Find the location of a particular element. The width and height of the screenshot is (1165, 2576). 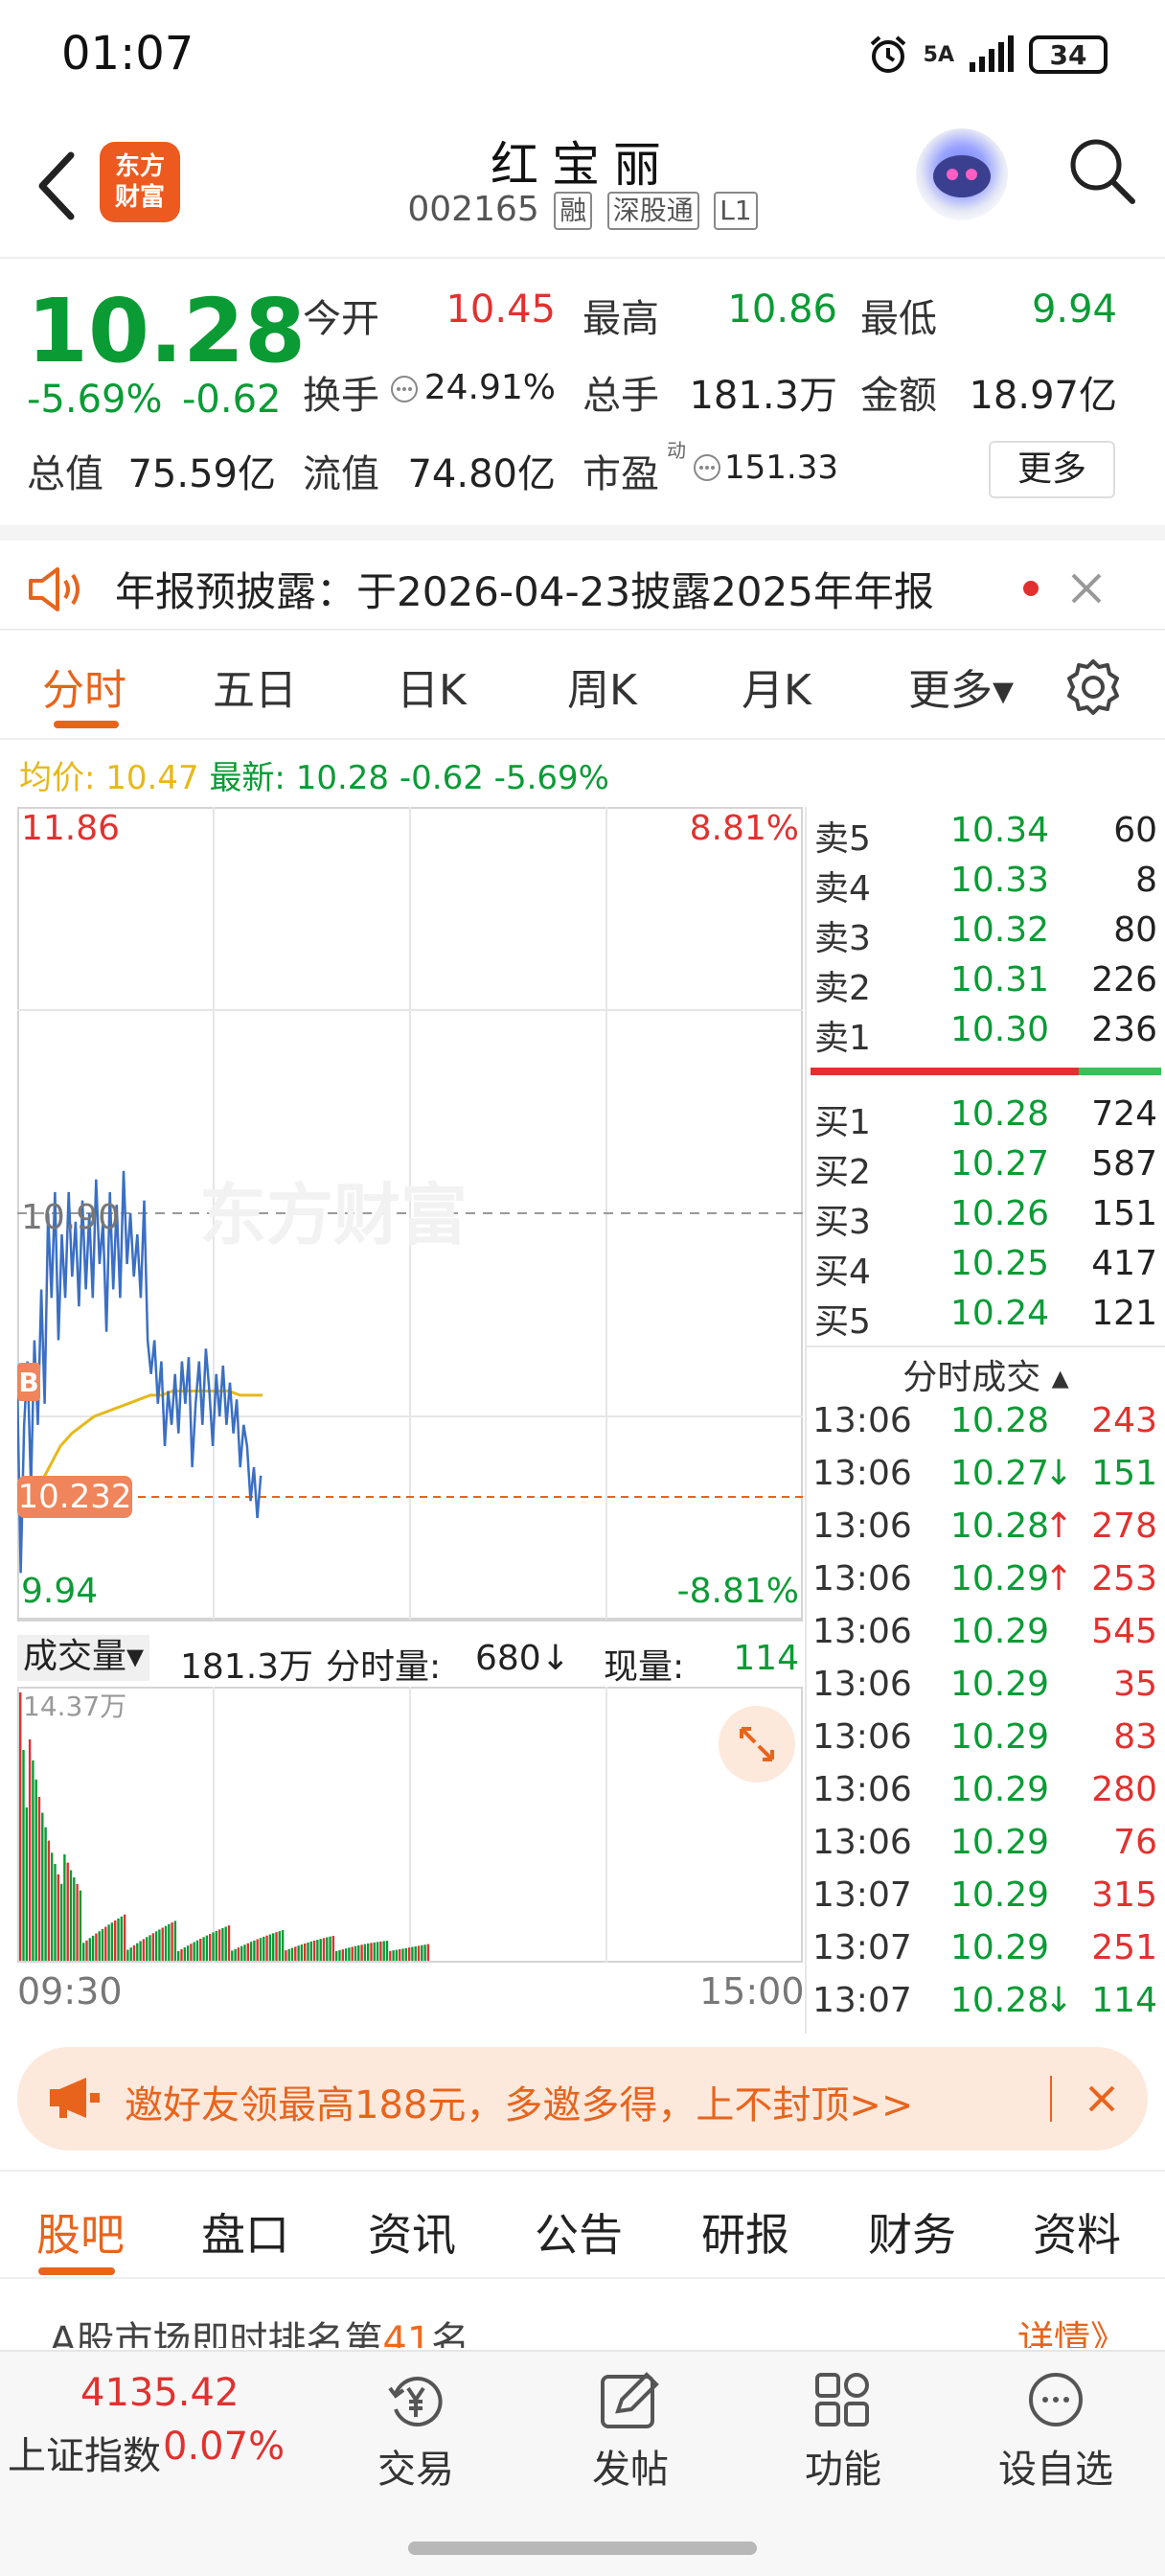

home-indicator is located at coordinates (582, 2548).